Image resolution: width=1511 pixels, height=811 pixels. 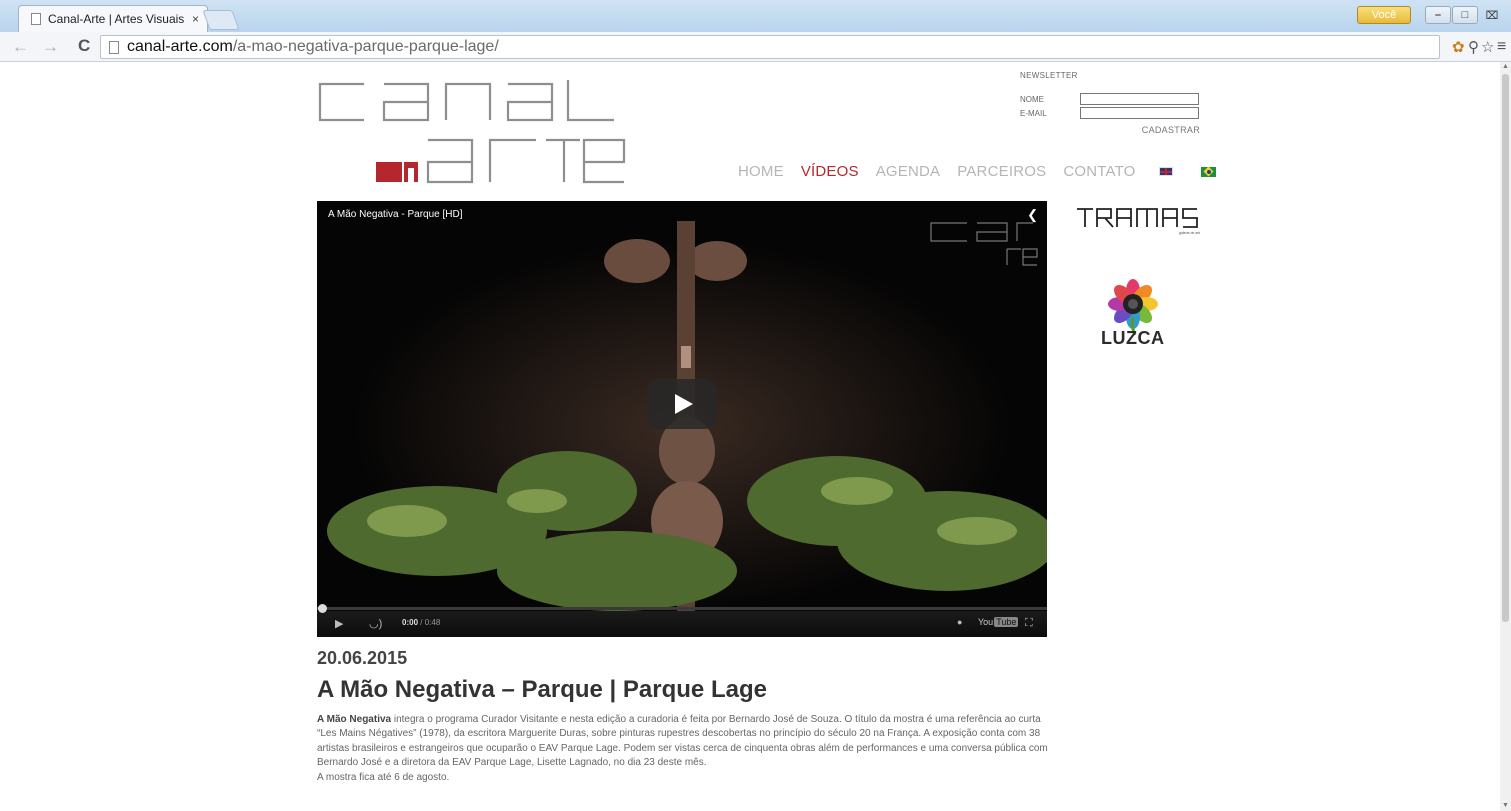 What do you see at coordinates (50, 47) in the screenshot?
I see `forward-icon: →` at bounding box center [50, 47].